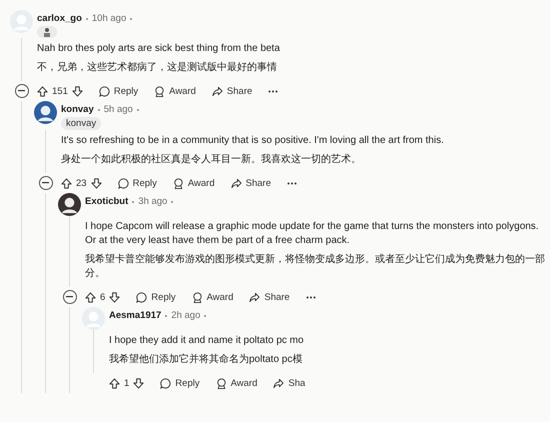 The width and height of the screenshot is (550, 422). I want to click on username: Aesma1917, so click(135, 315).